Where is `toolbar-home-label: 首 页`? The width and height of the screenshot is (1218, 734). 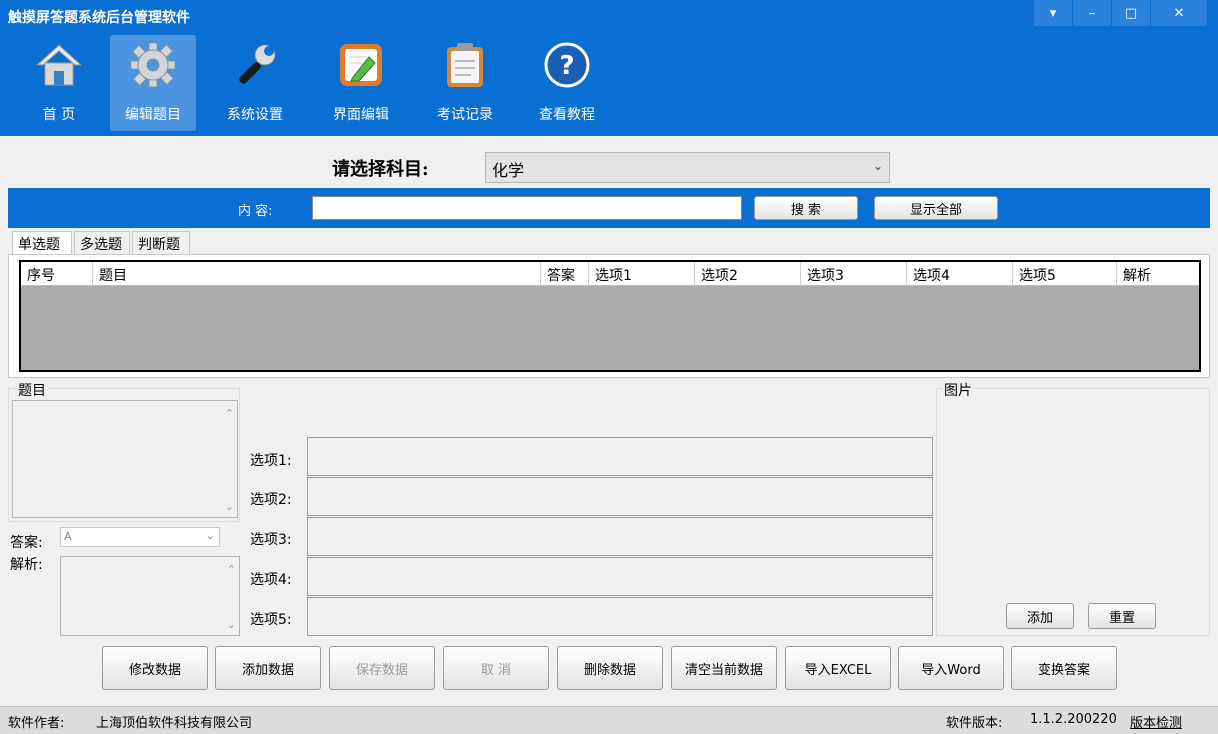 toolbar-home-label: 首 页 is located at coordinates (59, 115).